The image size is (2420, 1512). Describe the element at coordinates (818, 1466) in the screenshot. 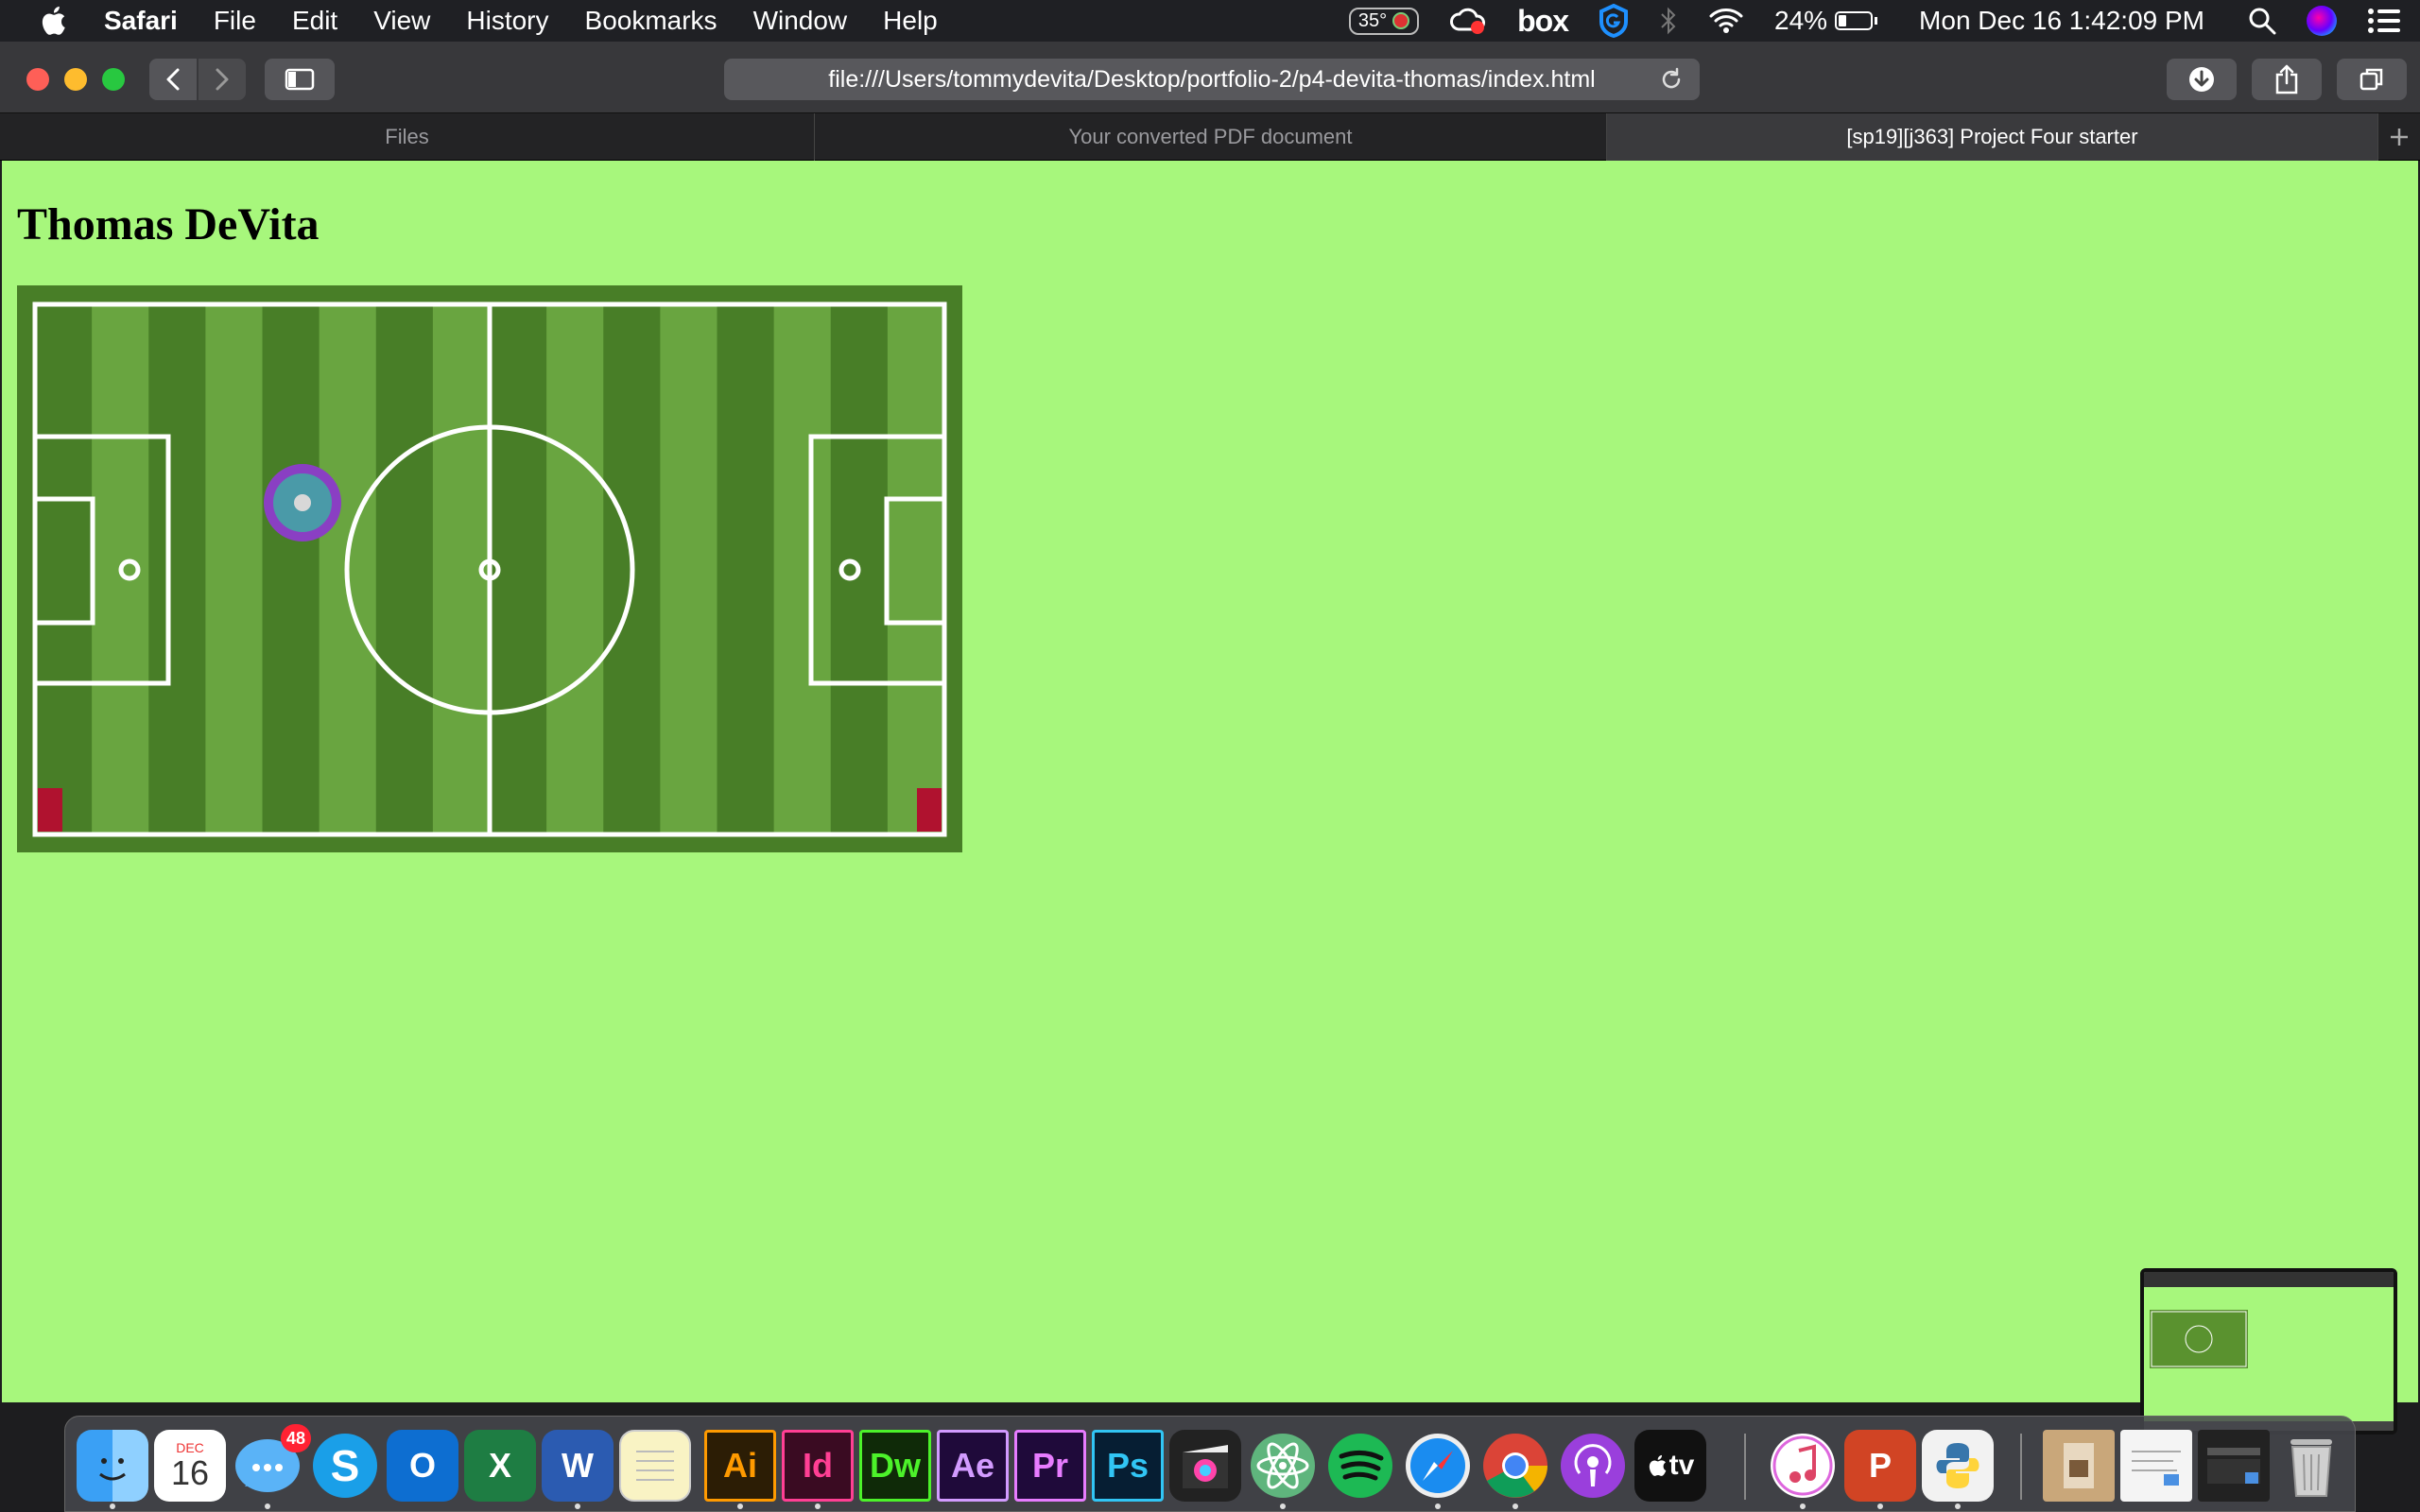

I see `indesign-icon: Id` at that location.